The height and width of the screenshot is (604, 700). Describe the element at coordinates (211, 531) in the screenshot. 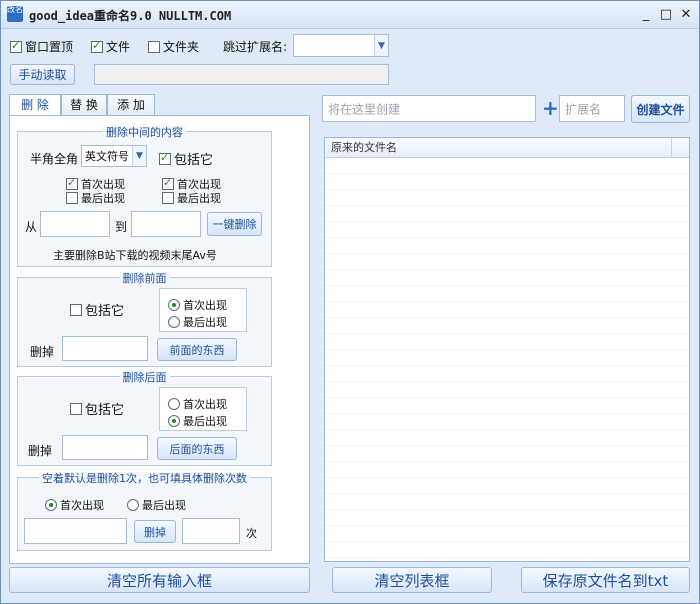

I see `count-number-input` at that location.